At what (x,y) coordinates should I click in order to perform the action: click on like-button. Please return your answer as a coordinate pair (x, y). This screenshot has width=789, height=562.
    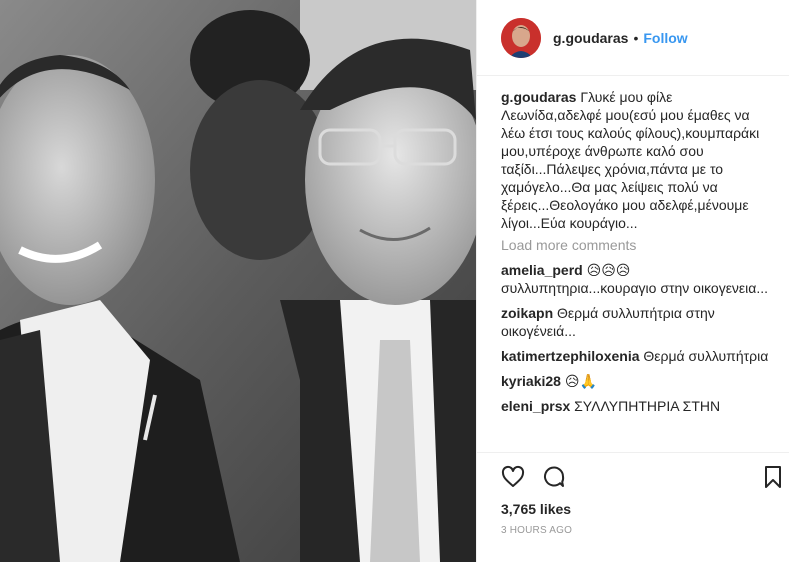
    Looking at the image, I should click on (513, 477).